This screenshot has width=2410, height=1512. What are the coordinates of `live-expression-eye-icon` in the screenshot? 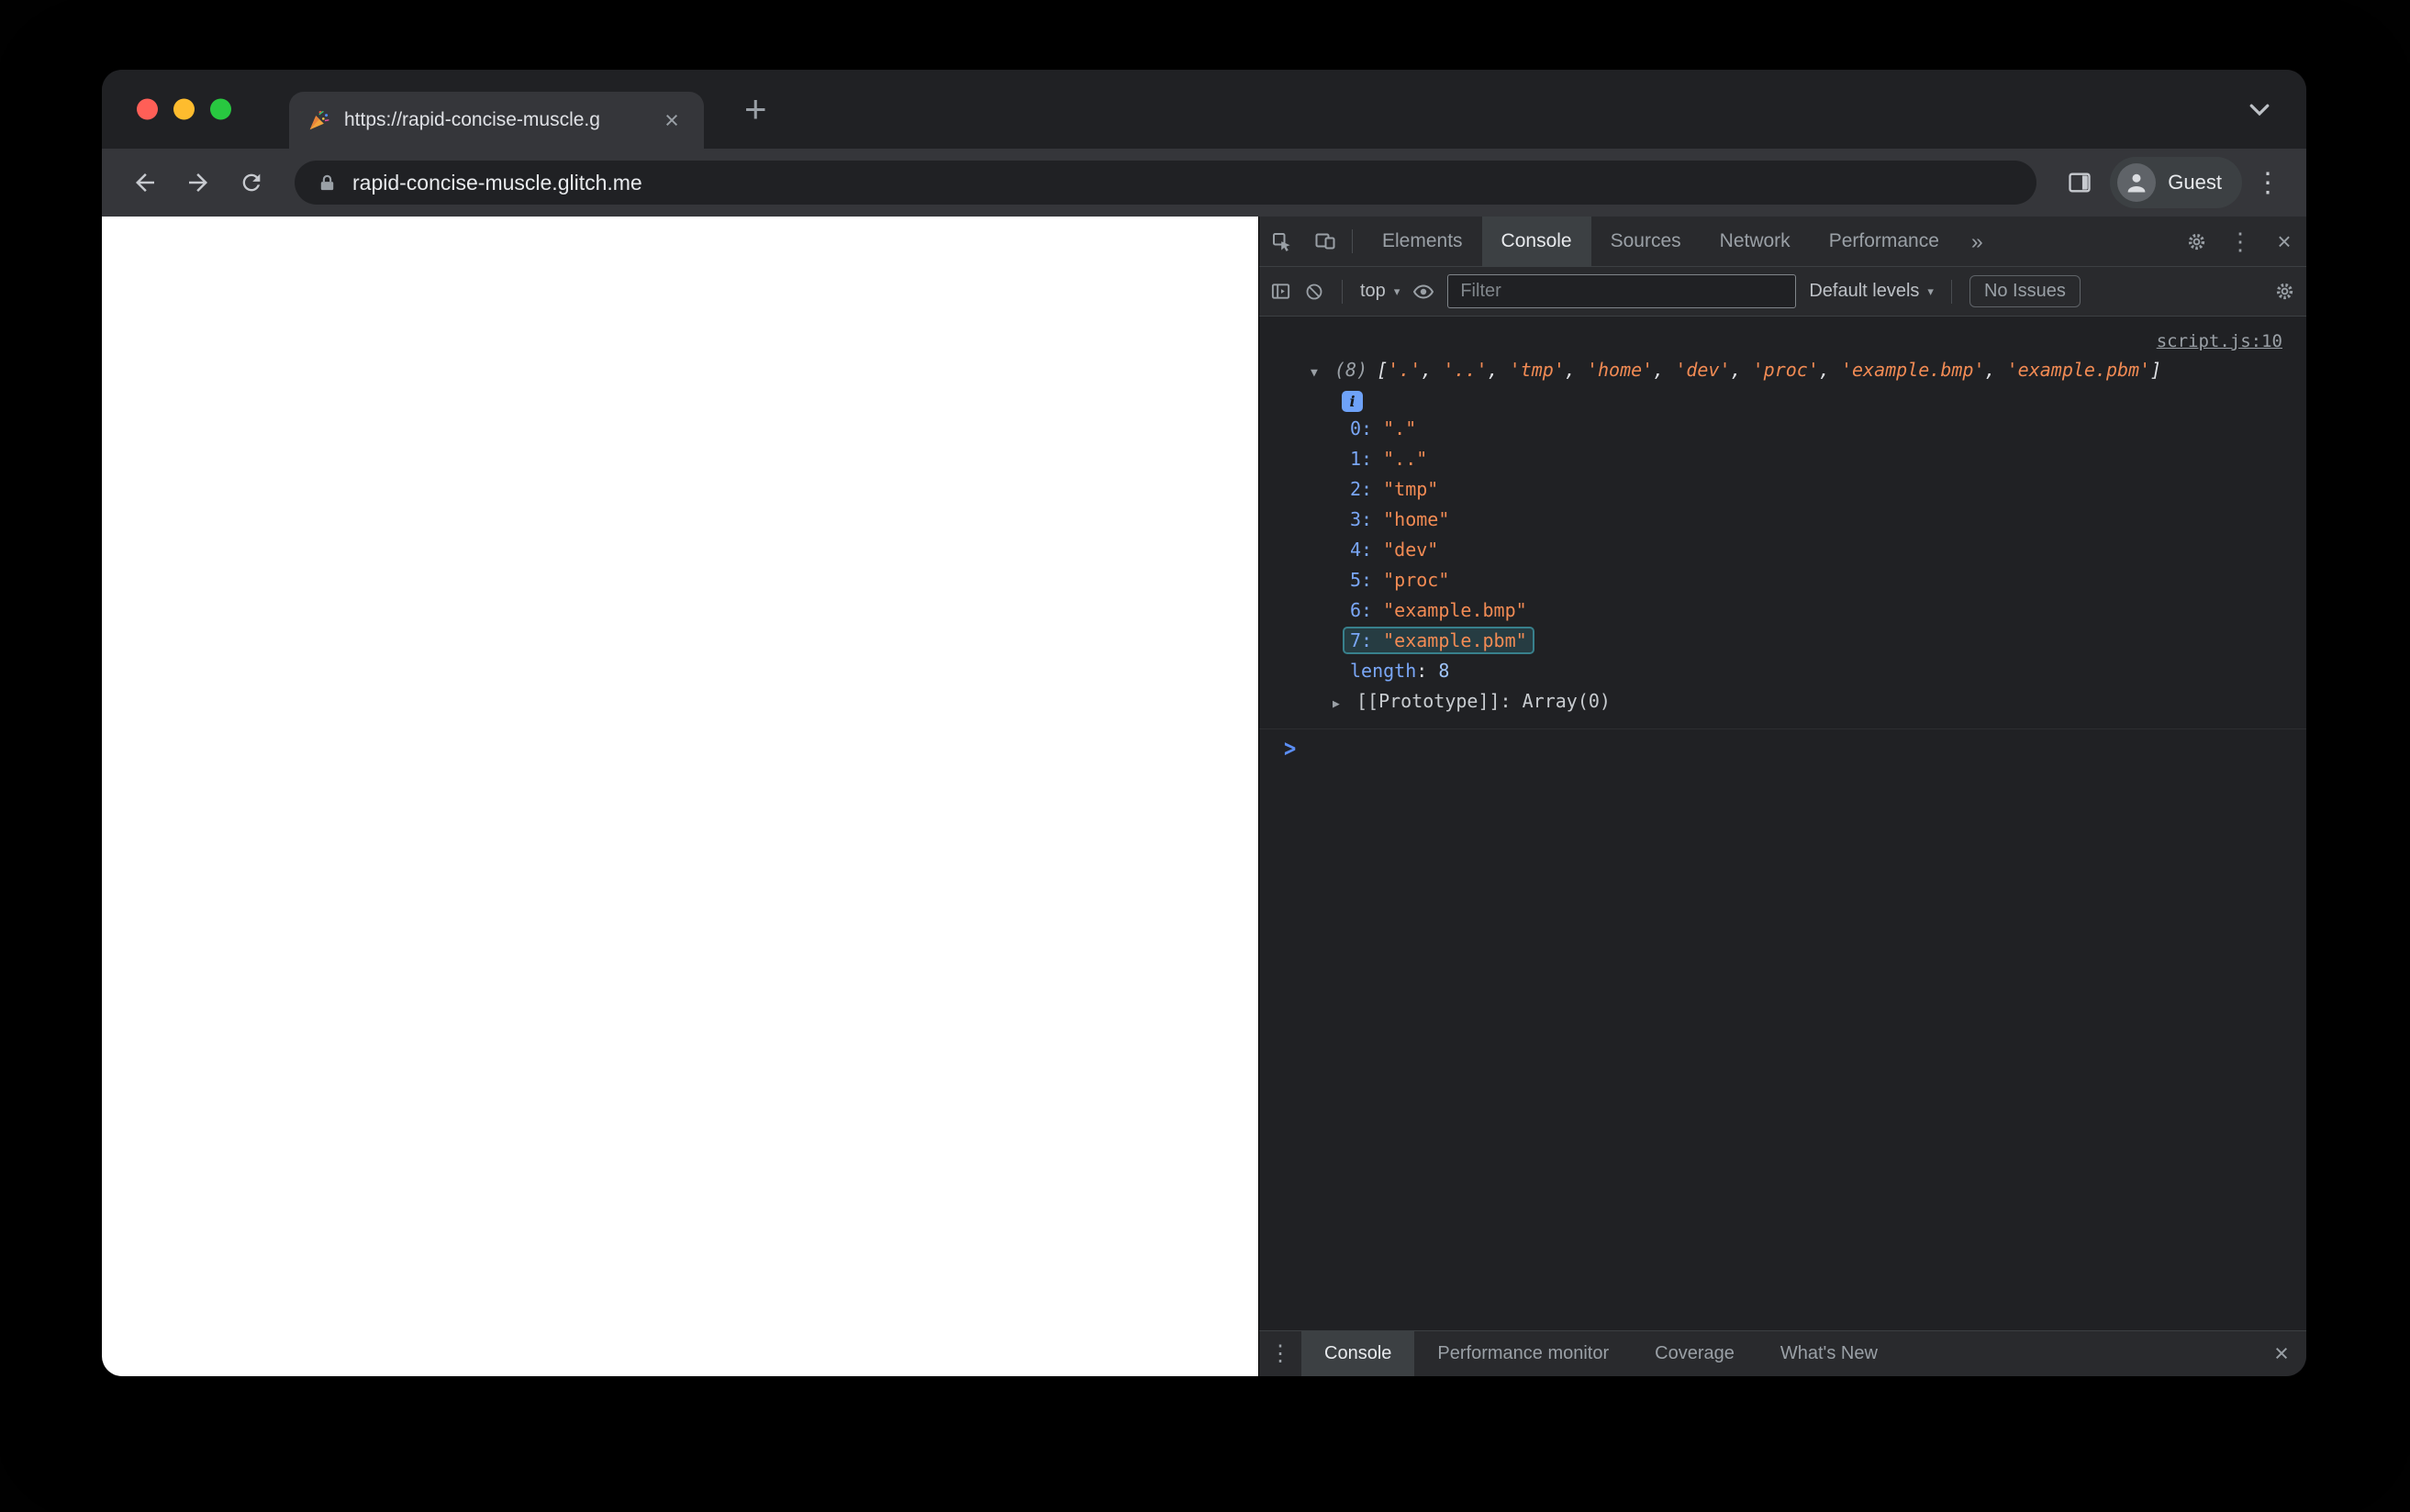 It's located at (1423, 292).